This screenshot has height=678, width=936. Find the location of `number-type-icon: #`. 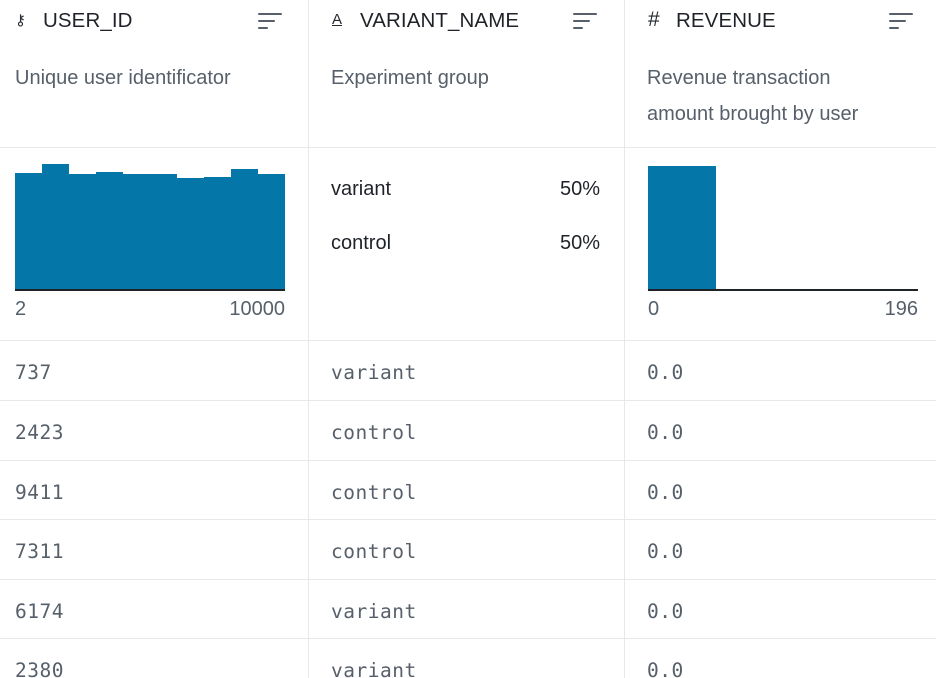

number-type-icon: # is located at coordinates (654, 19).